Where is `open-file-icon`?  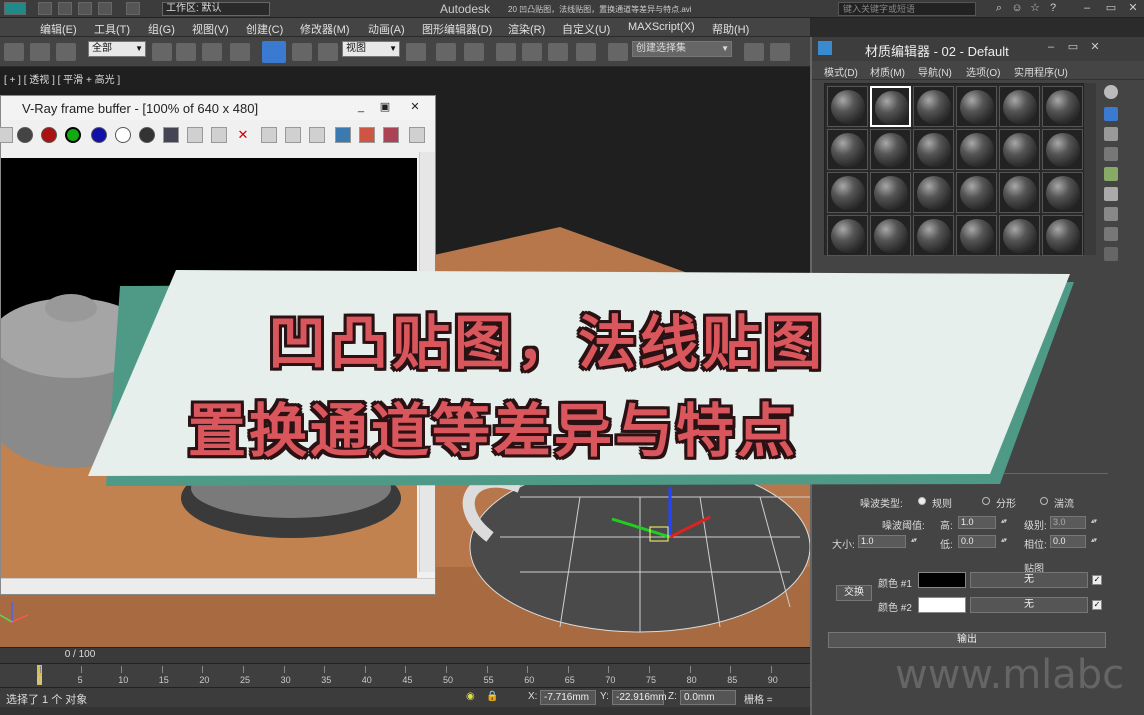
open-file-icon is located at coordinates (65, 8).